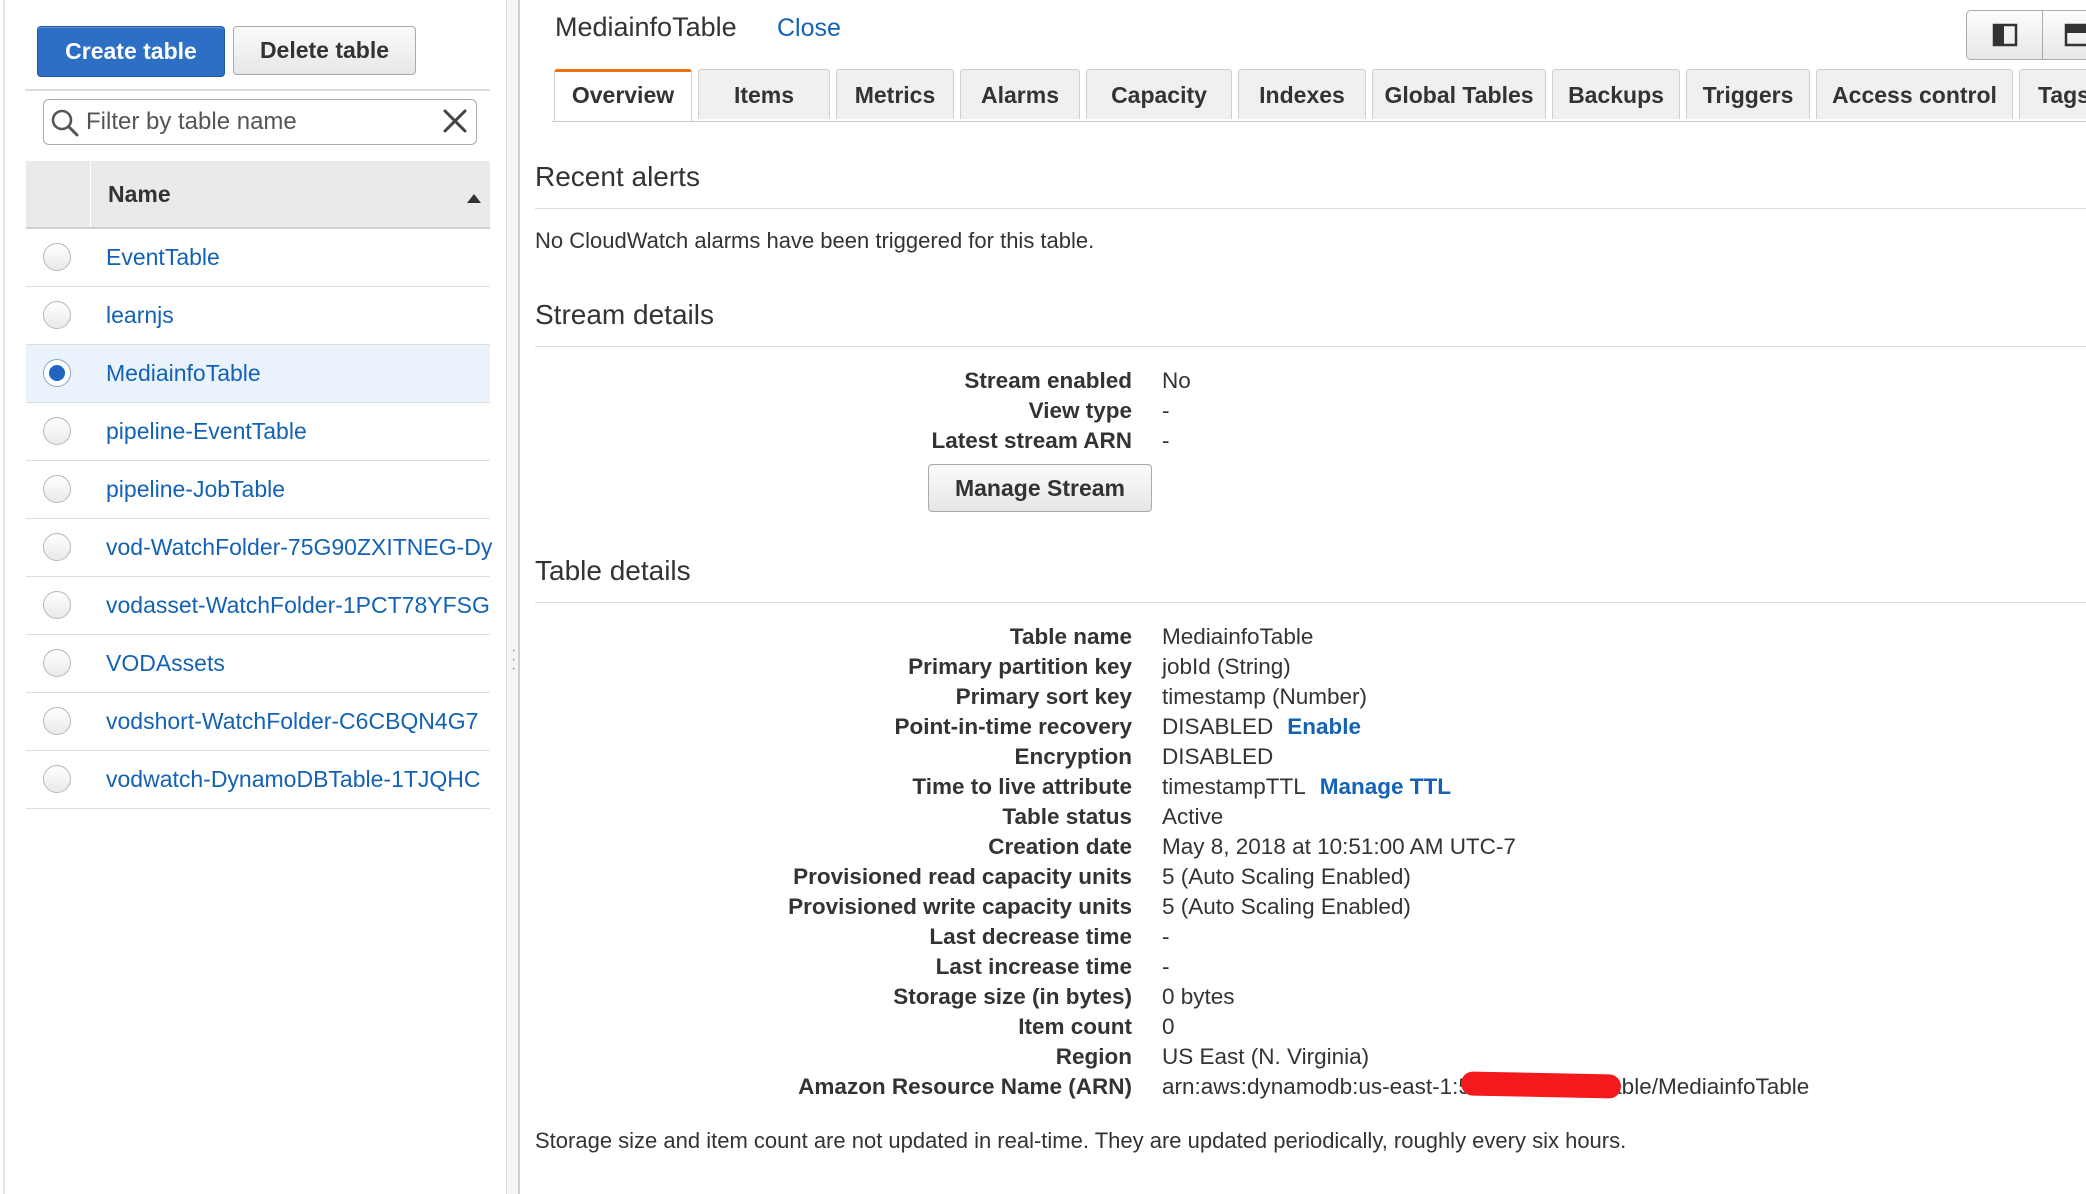 The width and height of the screenshot is (2086, 1194). I want to click on detail-value: -, so click(1166, 937).